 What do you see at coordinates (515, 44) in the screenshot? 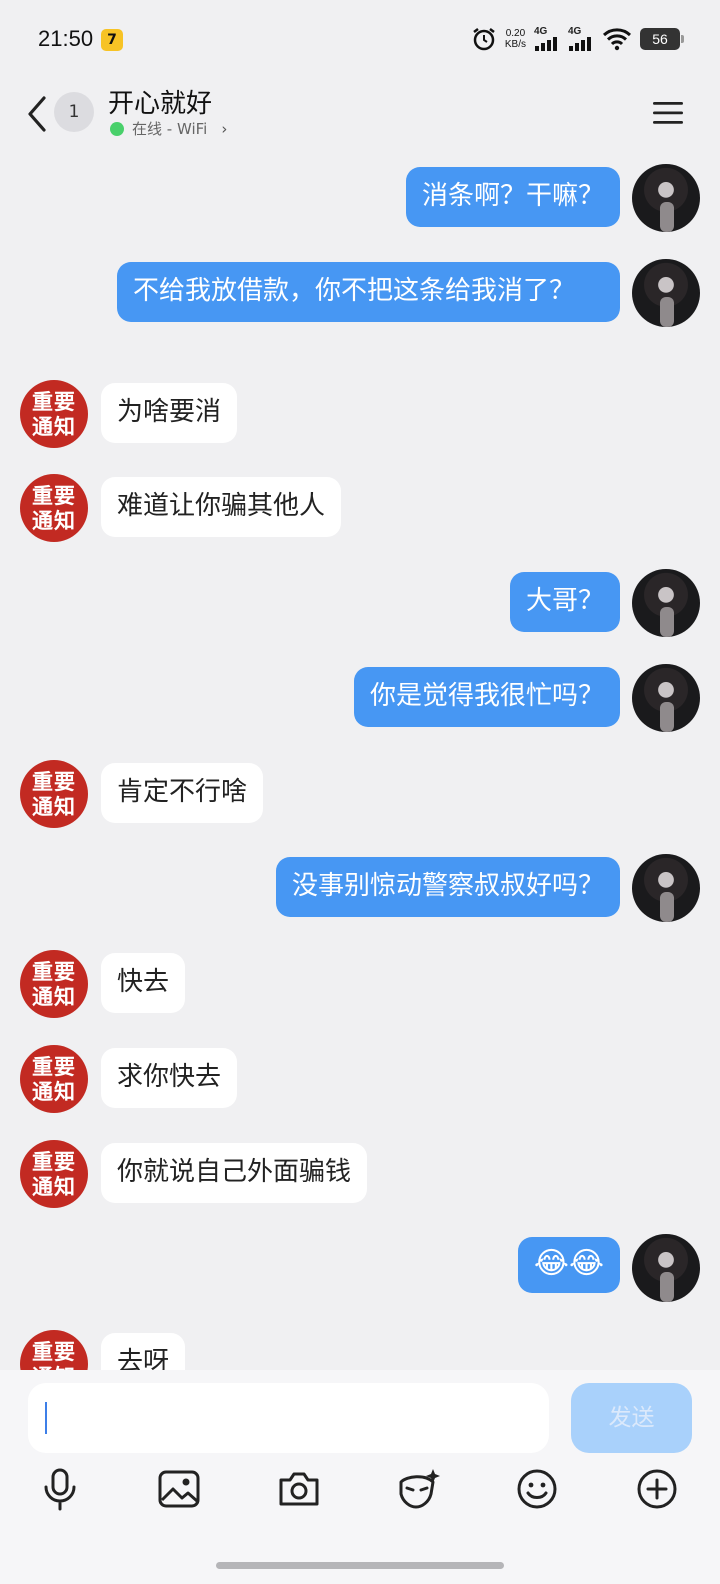
I see `net-speed-unit: KB/s` at bounding box center [515, 44].